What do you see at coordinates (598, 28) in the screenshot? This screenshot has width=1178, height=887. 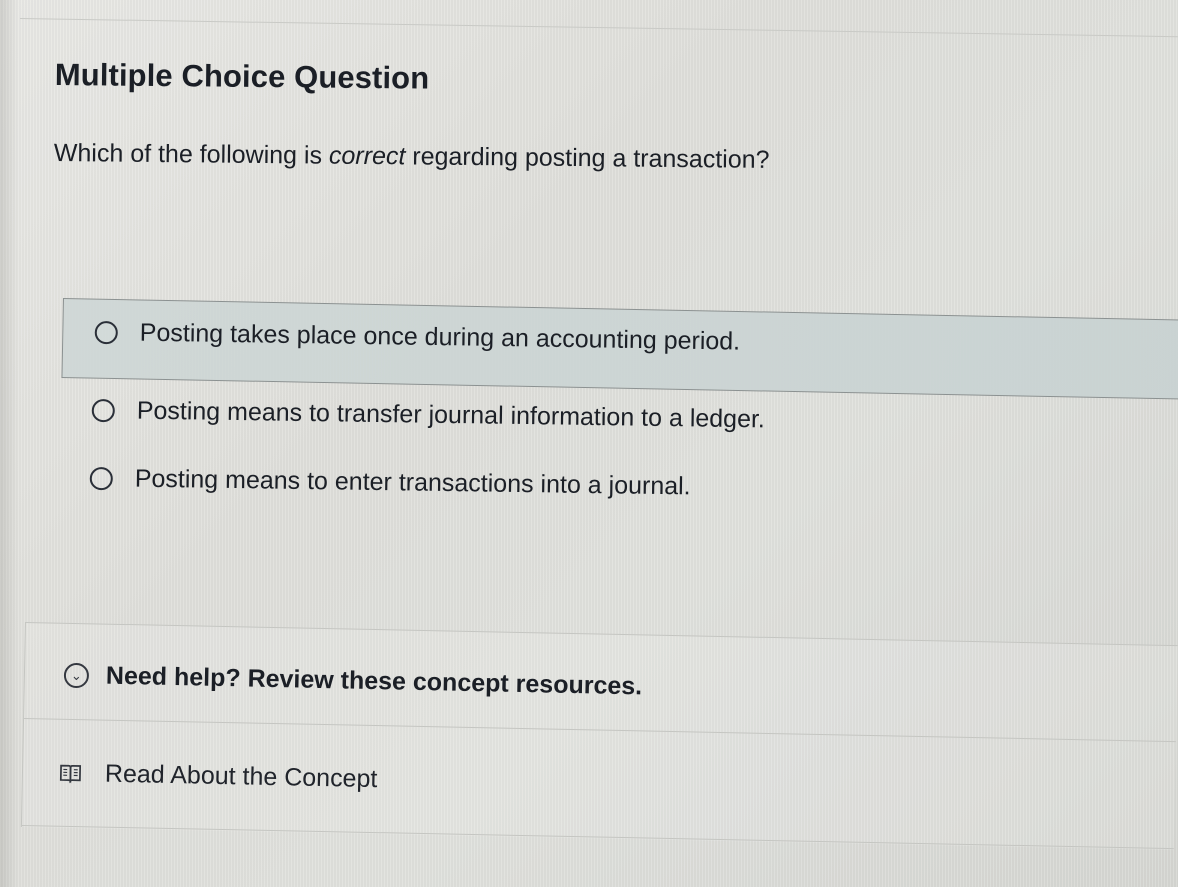 I see `top-divider` at bounding box center [598, 28].